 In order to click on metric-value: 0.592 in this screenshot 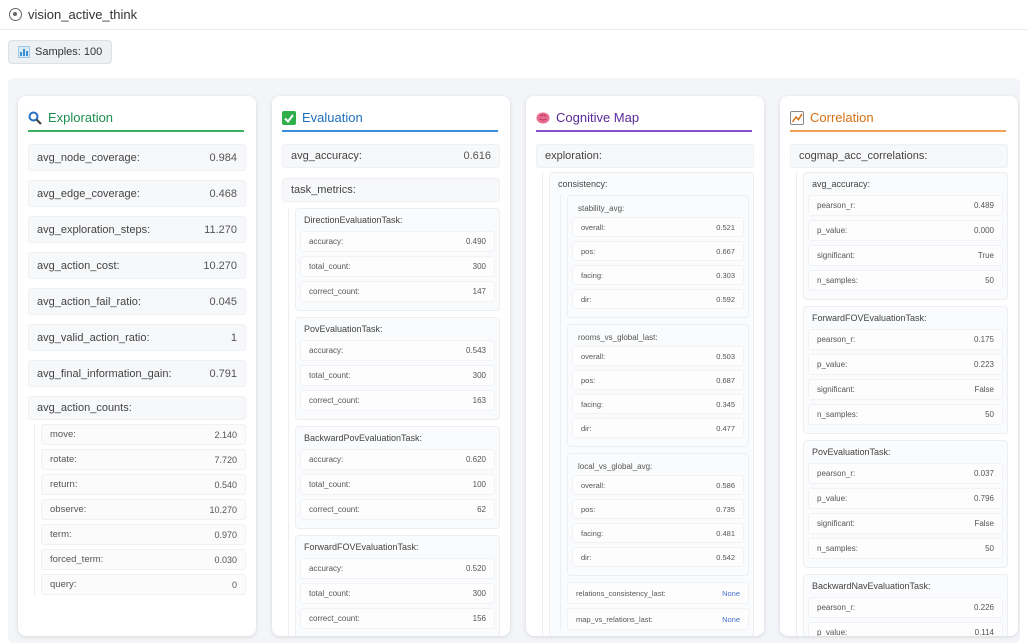, I will do `click(725, 299)`.